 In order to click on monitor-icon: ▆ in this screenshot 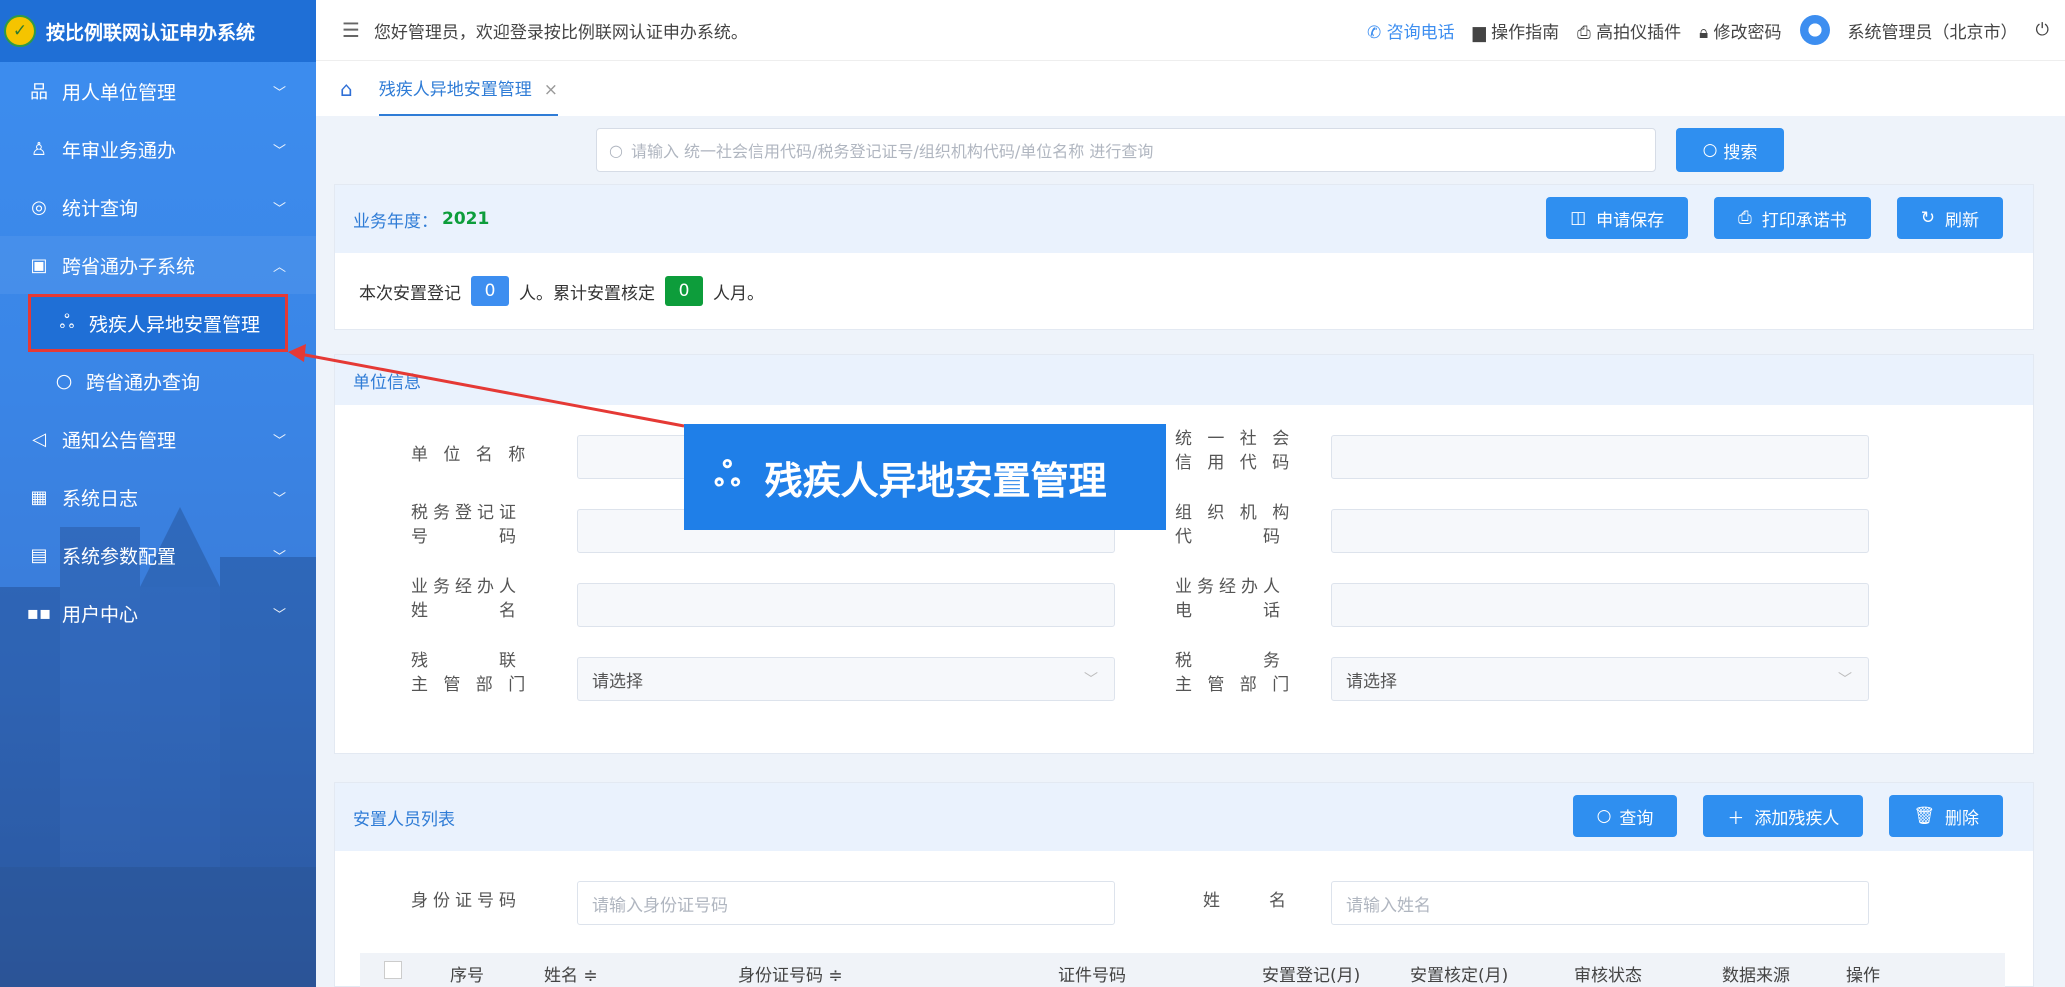, I will do `click(1482, 32)`.